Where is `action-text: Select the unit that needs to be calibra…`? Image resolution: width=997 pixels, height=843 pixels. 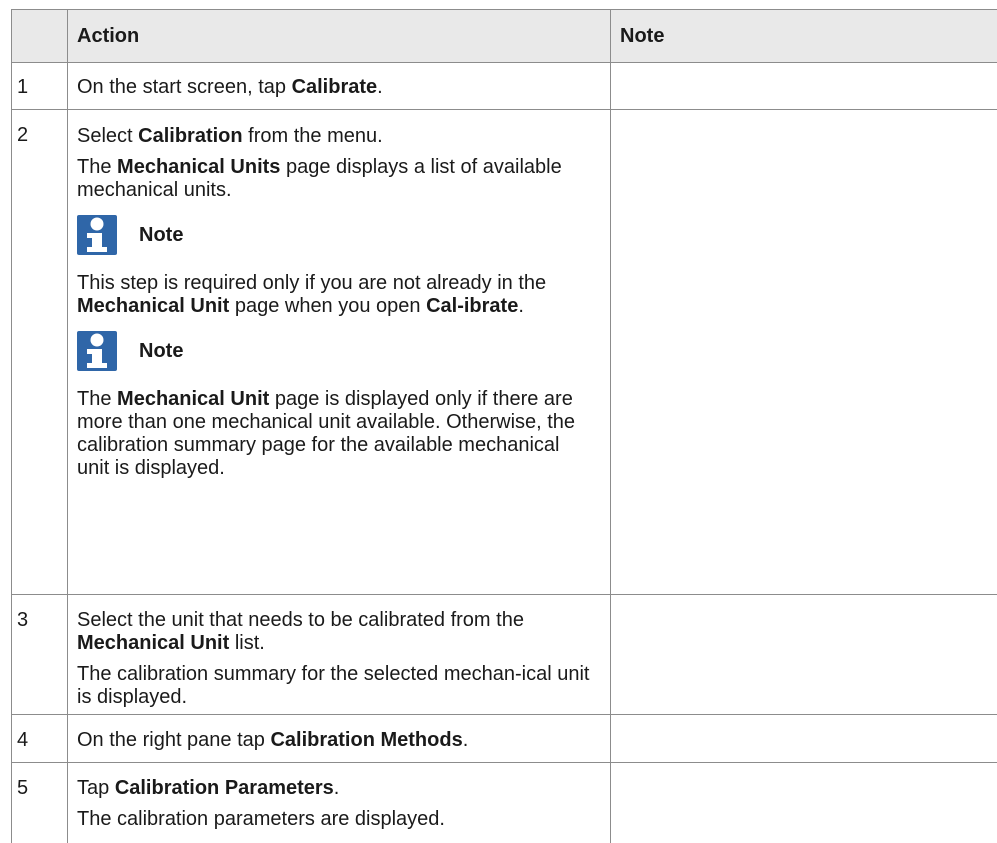
action-text: Select the unit that needs to be calibra… is located at coordinates (300, 631).